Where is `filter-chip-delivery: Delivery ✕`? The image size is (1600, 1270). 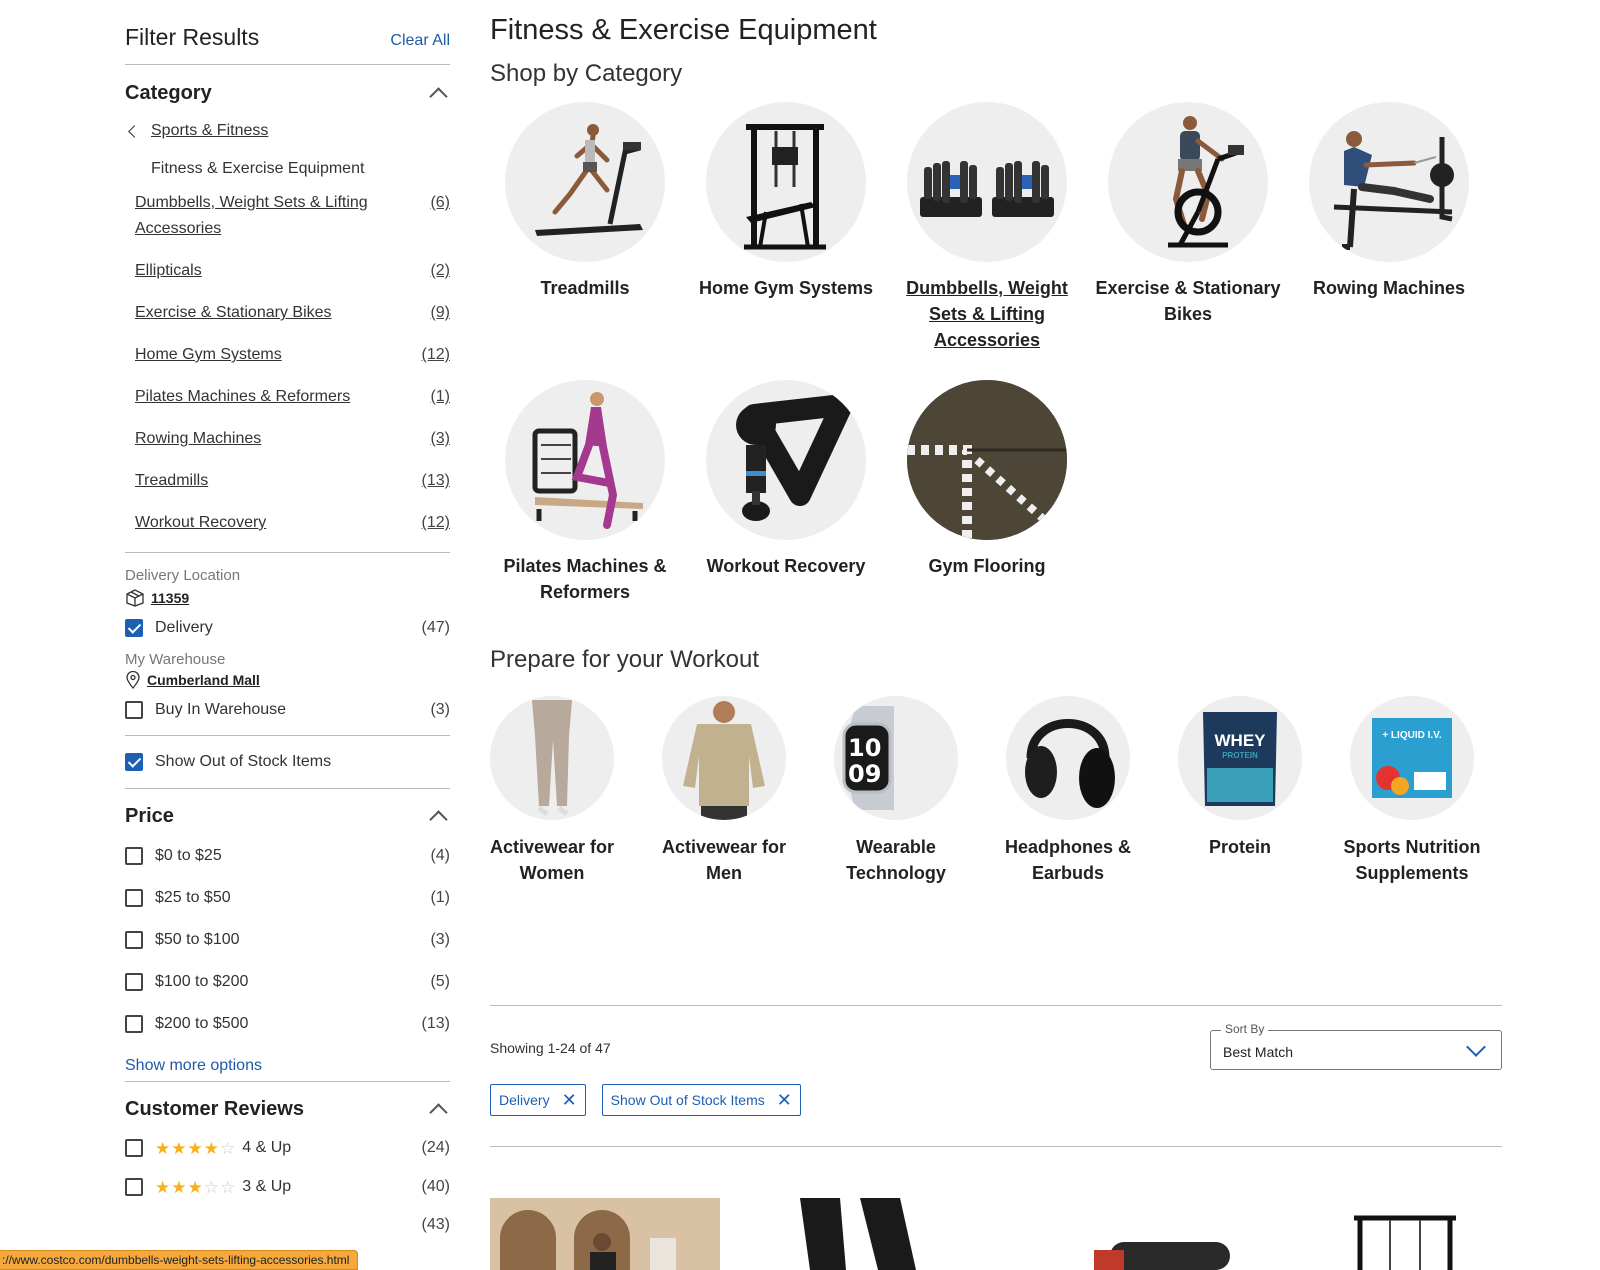 filter-chip-delivery: Delivery ✕ is located at coordinates (538, 1100).